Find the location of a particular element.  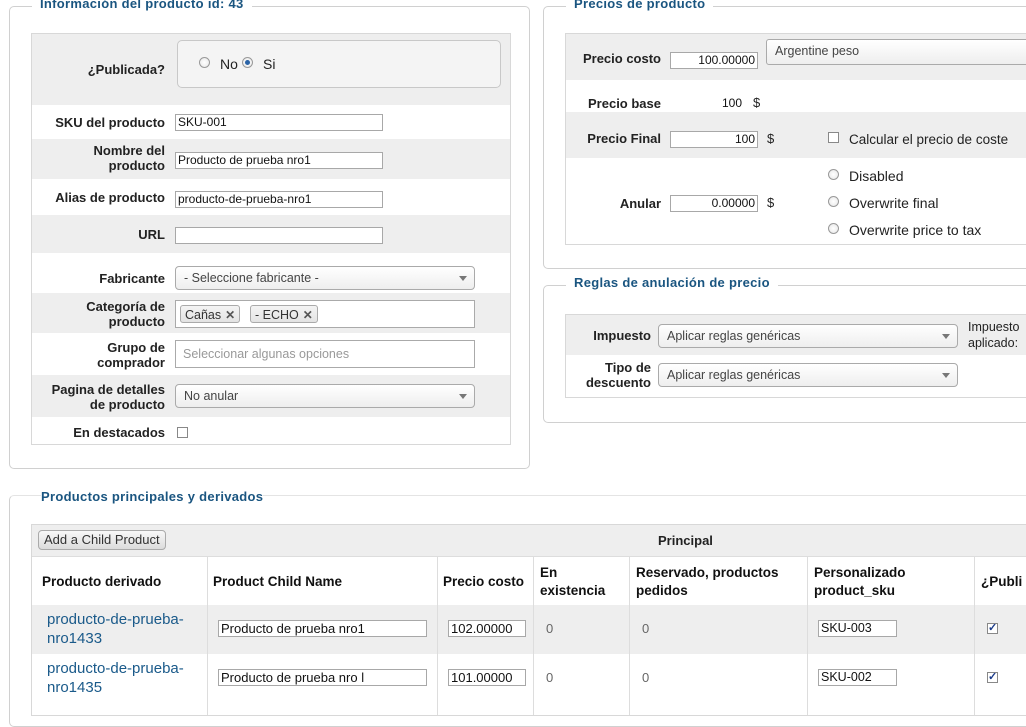

featured-label: En destacados is located at coordinates (119, 432).